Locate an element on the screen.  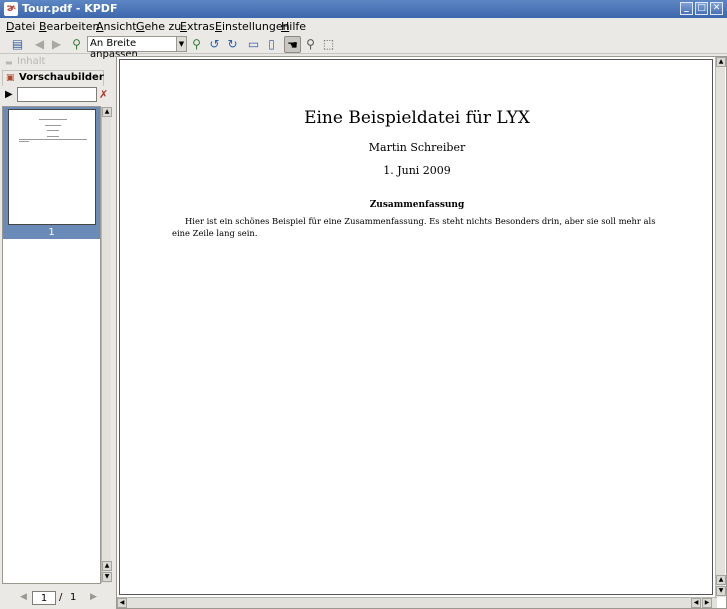
tab-thumbnails-label: Vorschaubilder is located at coordinates (61, 77).